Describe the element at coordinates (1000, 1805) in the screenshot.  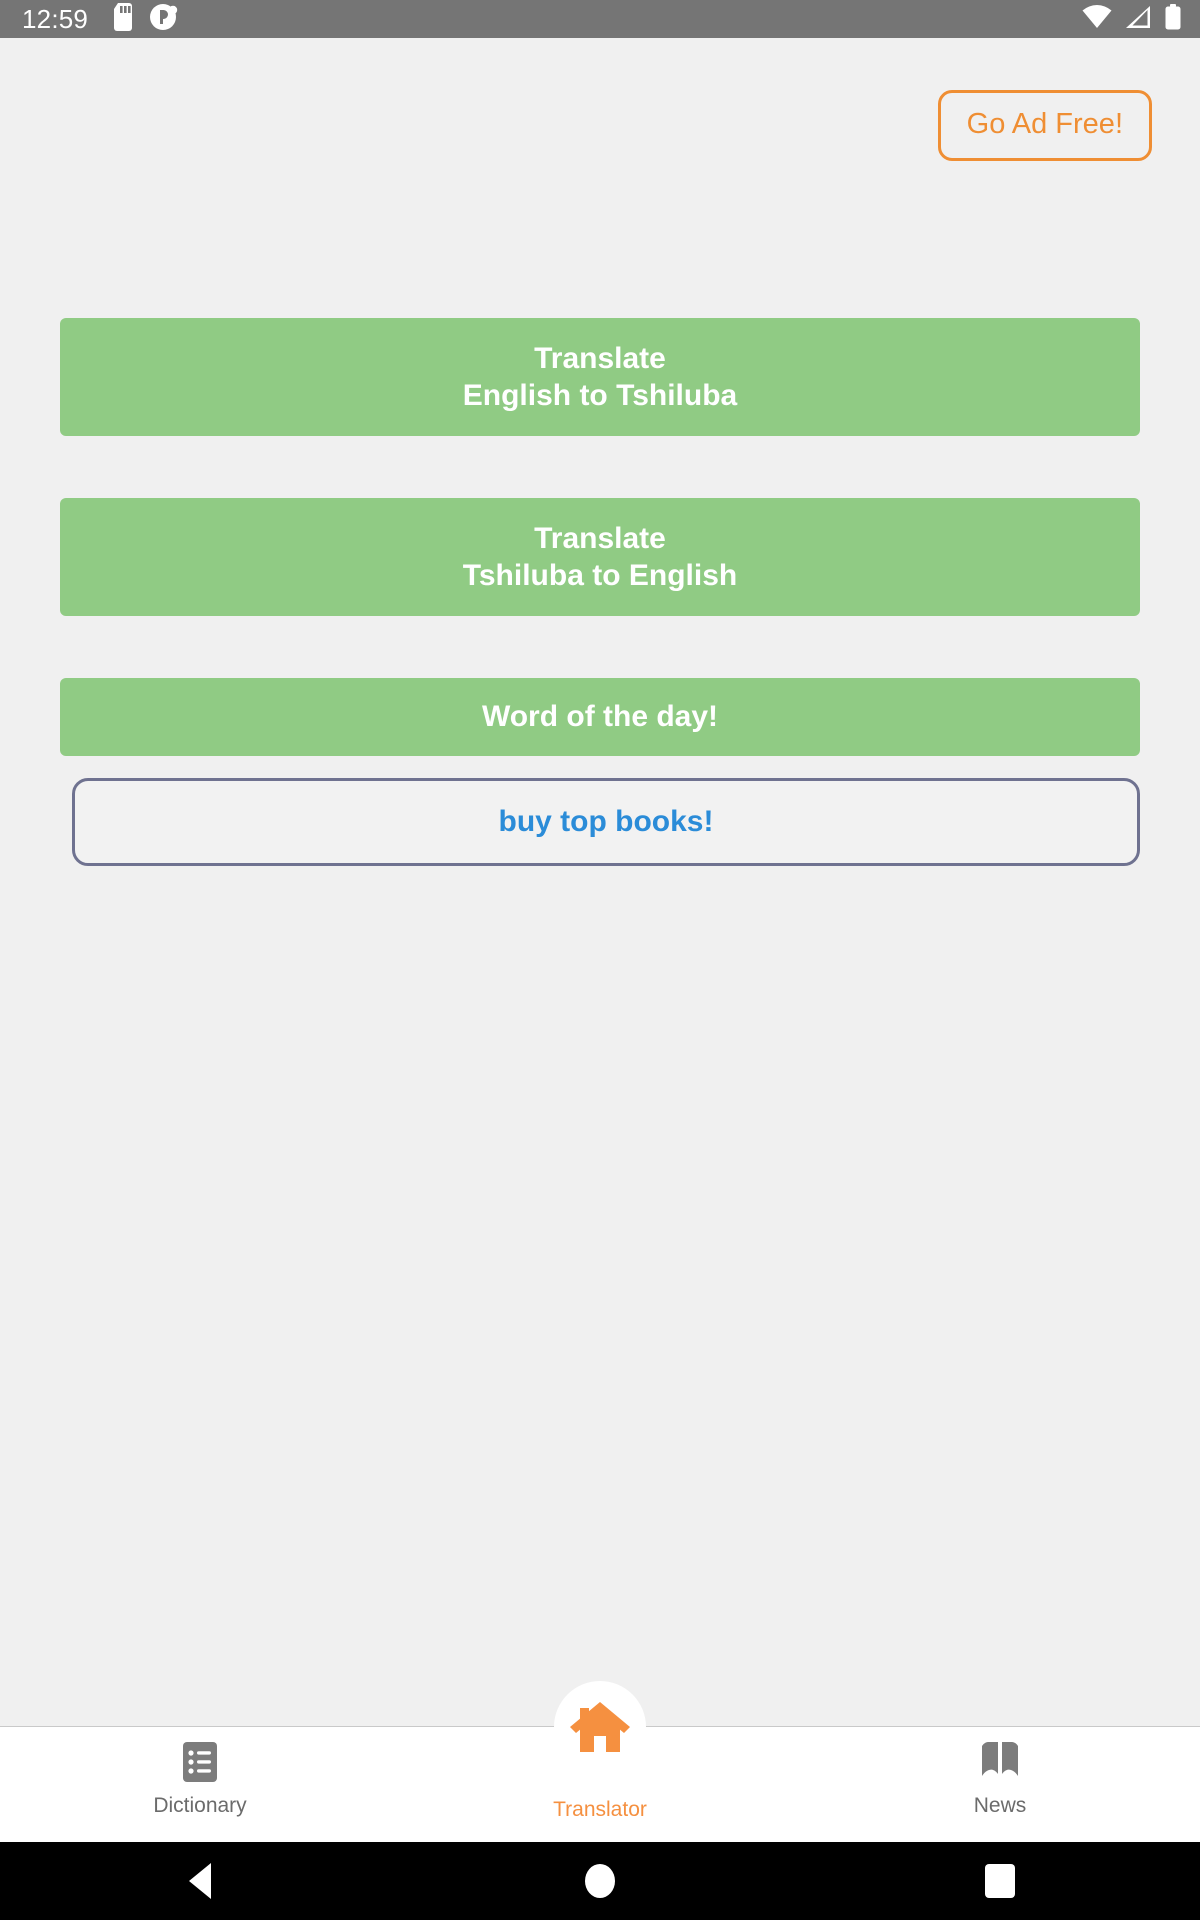
I see `nav-label-news: News` at that location.